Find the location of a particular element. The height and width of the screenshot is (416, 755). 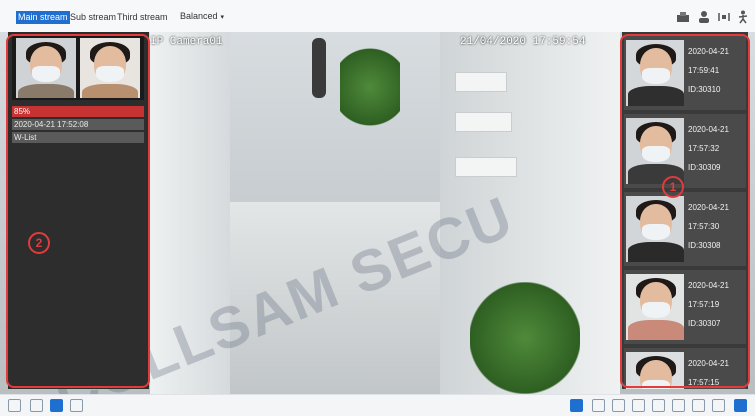

ptz-icon is located at coordinates (718, 405).